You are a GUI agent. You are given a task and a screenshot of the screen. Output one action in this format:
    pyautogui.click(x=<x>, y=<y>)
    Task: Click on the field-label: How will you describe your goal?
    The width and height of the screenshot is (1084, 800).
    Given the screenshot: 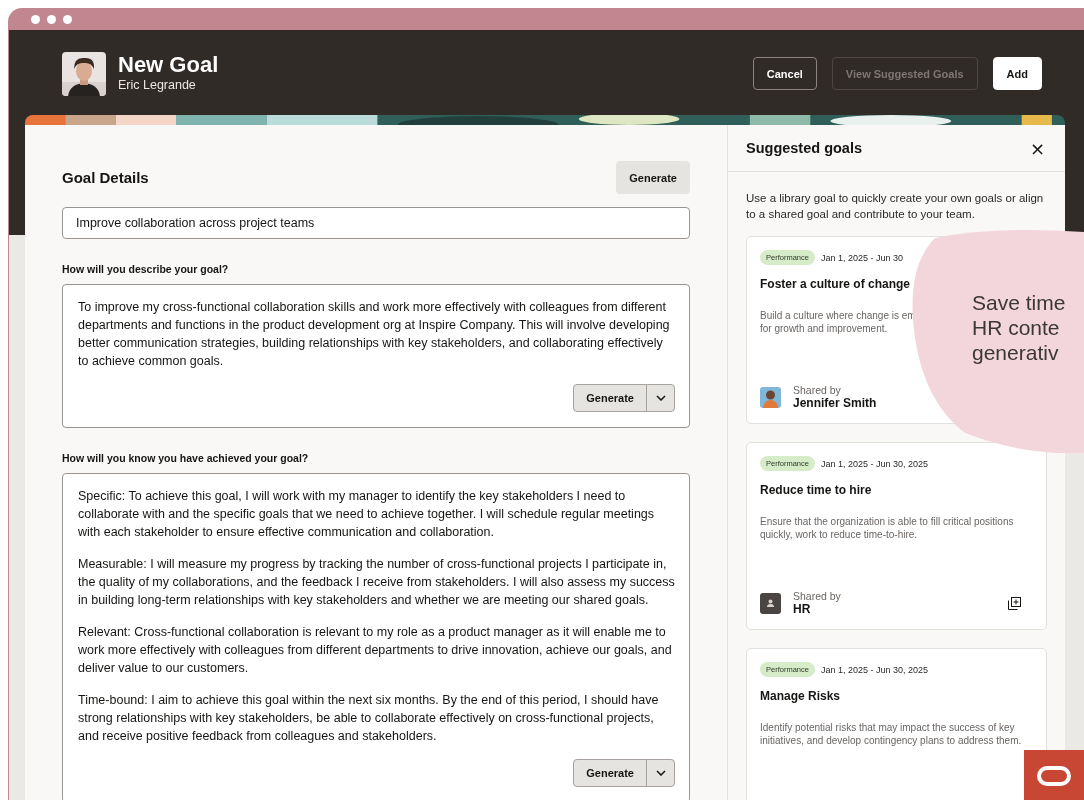 What is the action you would take?
    pyautogui.click(x=146, y=269)
    